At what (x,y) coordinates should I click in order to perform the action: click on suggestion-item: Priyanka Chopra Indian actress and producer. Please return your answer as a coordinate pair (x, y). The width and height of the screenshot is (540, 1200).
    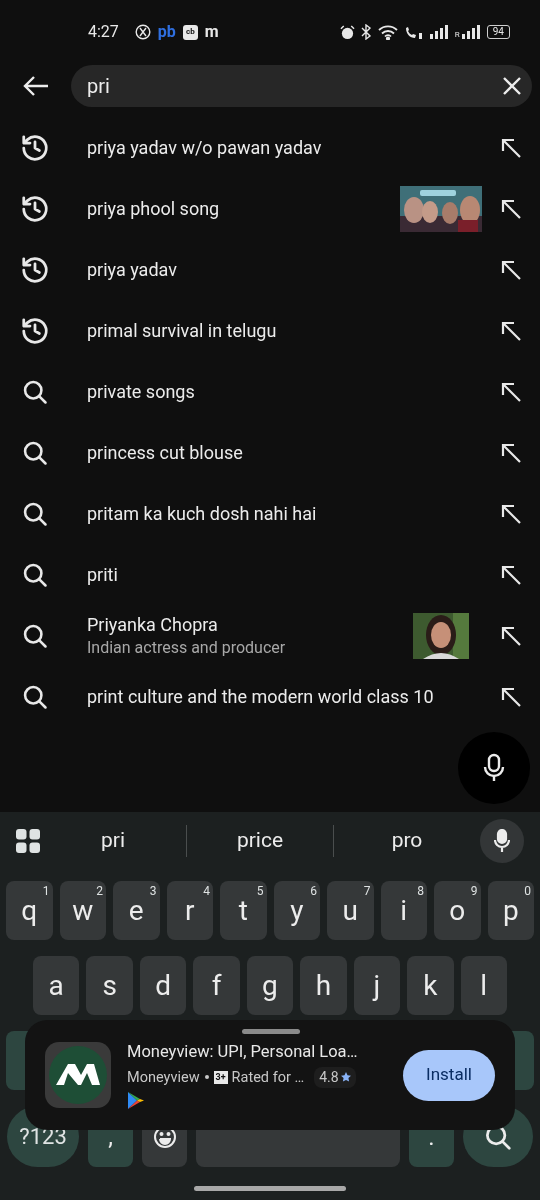
    Looking at the image, I should click on (270, 635).